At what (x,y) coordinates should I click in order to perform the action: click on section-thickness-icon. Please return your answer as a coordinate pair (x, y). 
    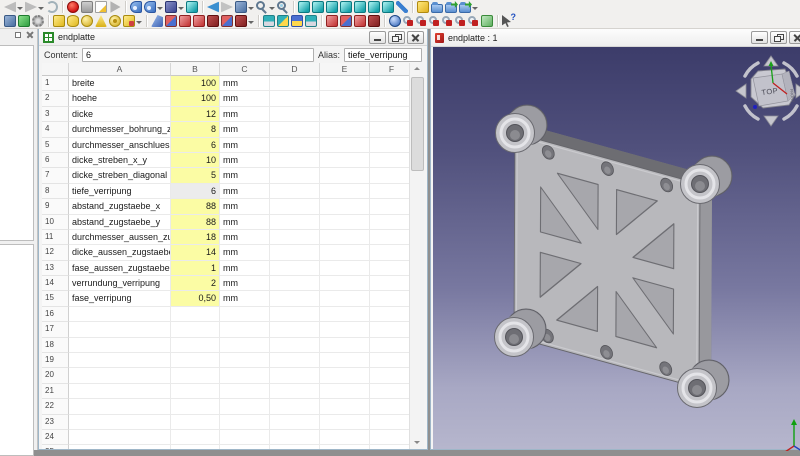
    Looking at the image, I should click on (283, 21).